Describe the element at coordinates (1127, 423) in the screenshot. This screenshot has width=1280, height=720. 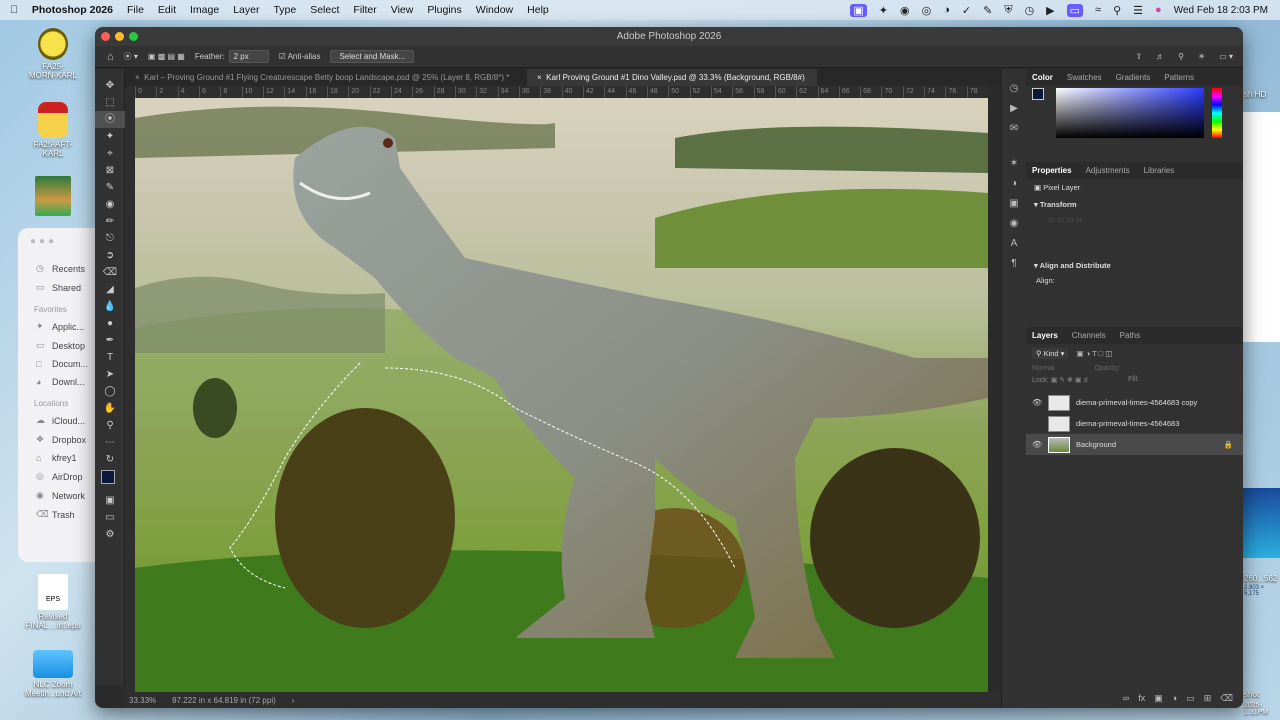
I see `layer-name: diema-primeval-times-4564683` at that location.